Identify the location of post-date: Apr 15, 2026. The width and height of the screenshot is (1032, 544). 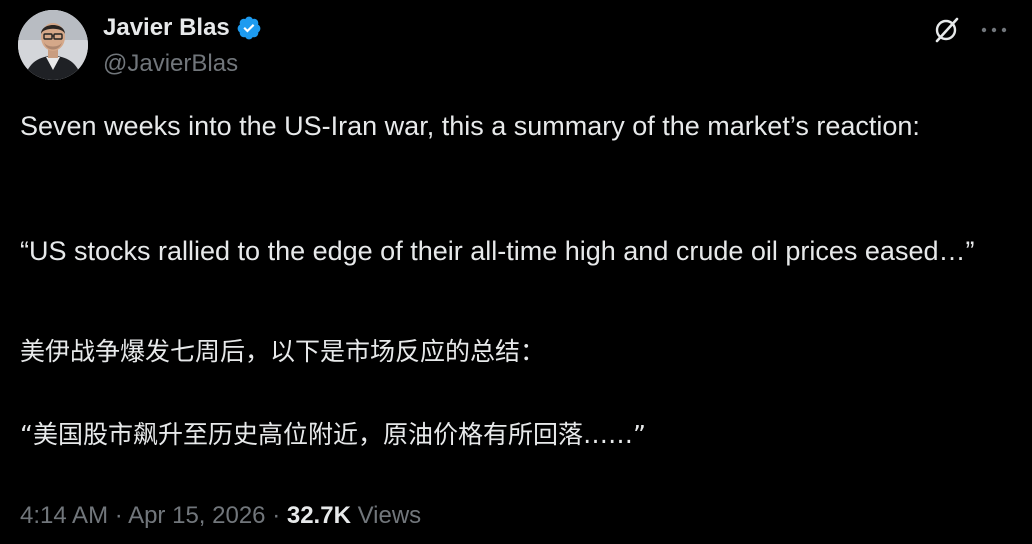
(196, 515).